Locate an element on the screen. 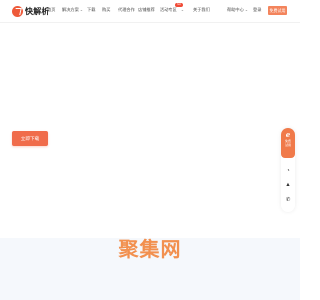 The image size is (320, 300). qq-icon: ◔ is located at coordinates (288, 171).